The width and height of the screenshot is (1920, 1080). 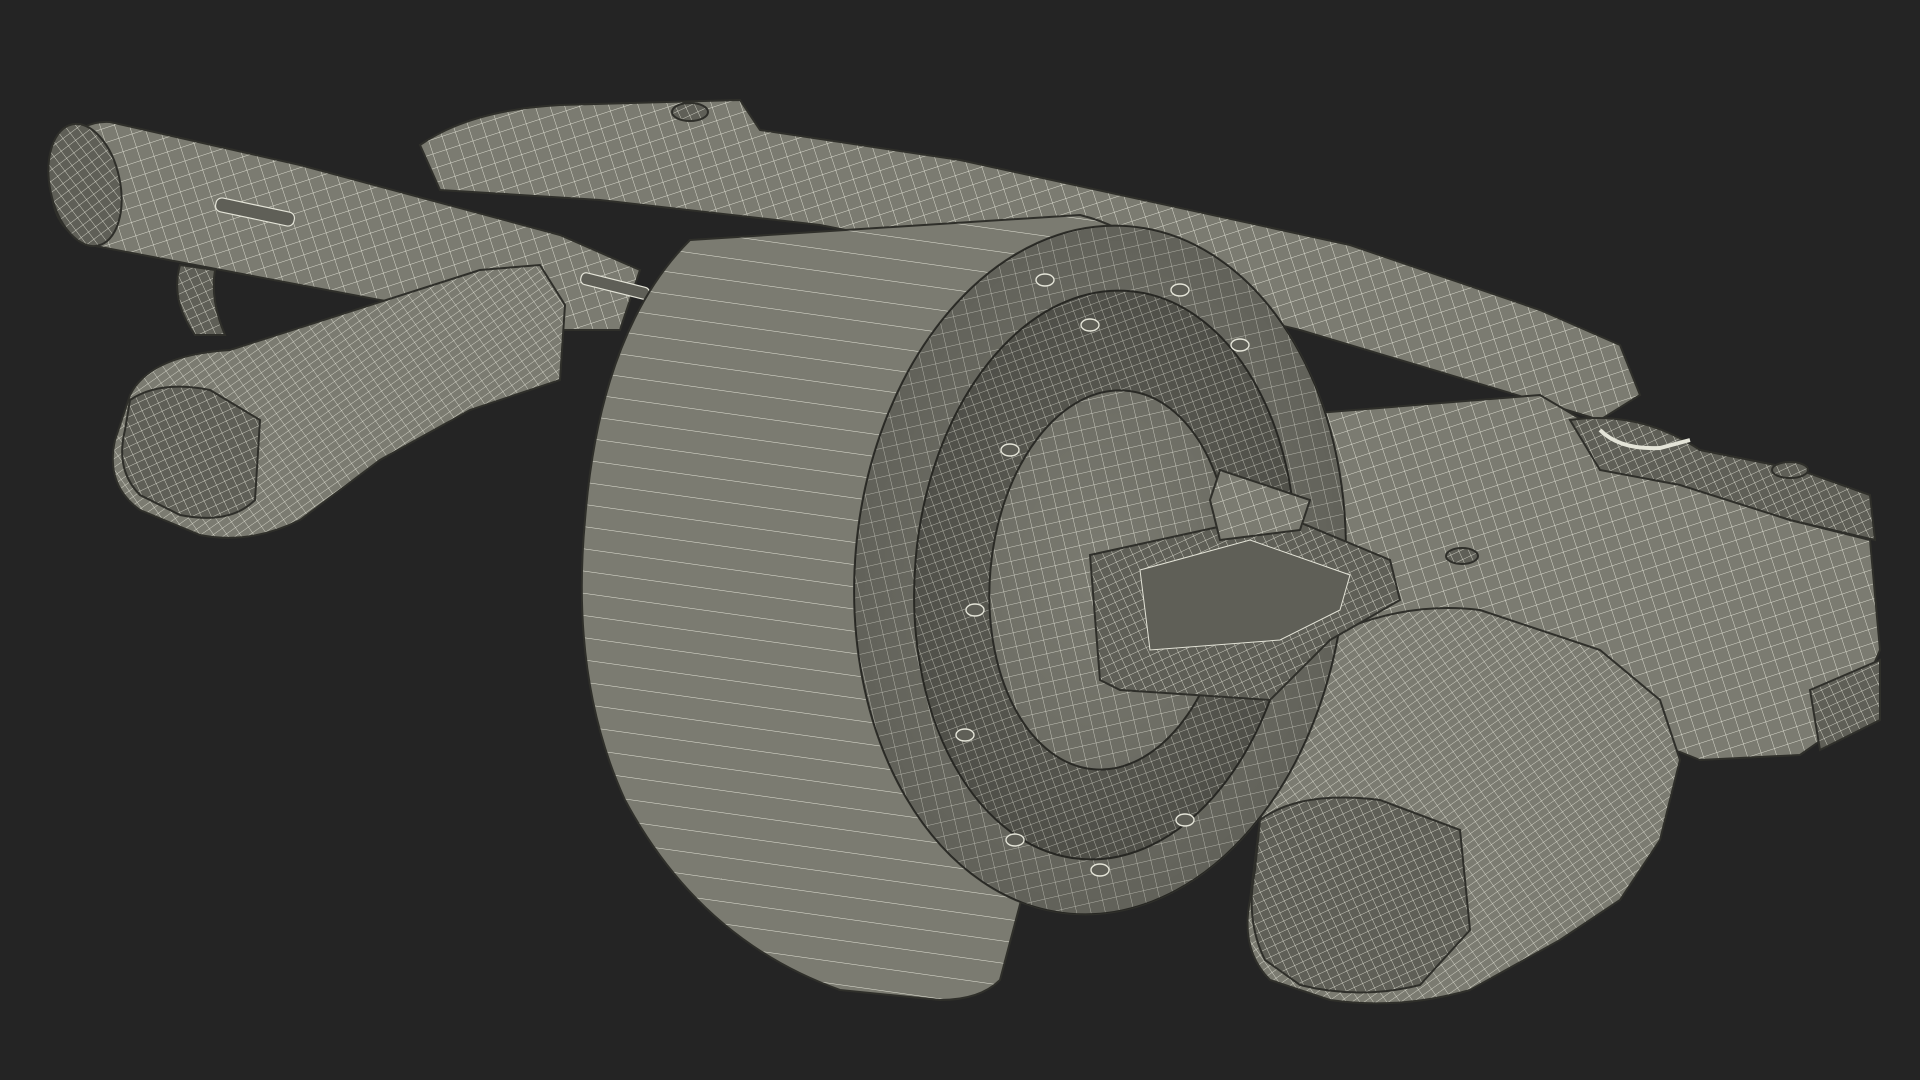 I want to click on pivot-screw-icon, so click(x=1462, y=556).